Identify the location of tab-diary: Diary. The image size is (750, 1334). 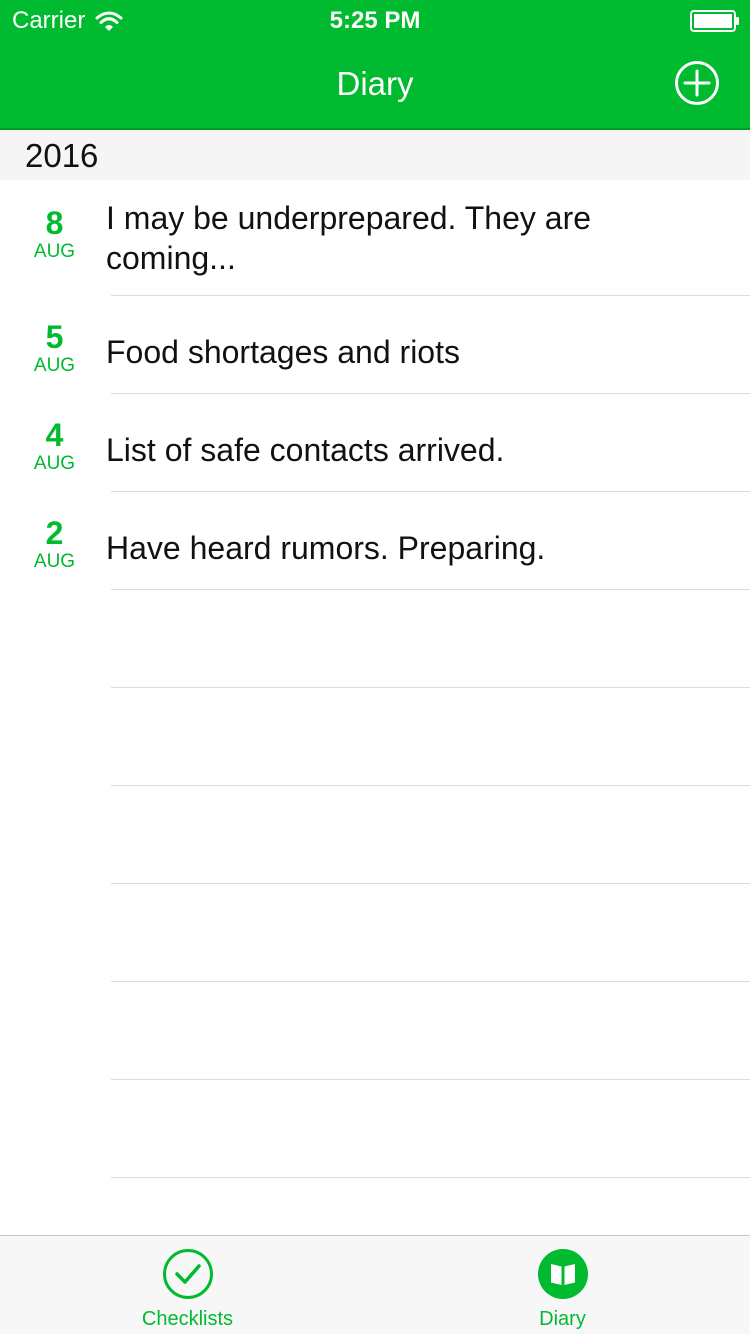
(562, 1285).